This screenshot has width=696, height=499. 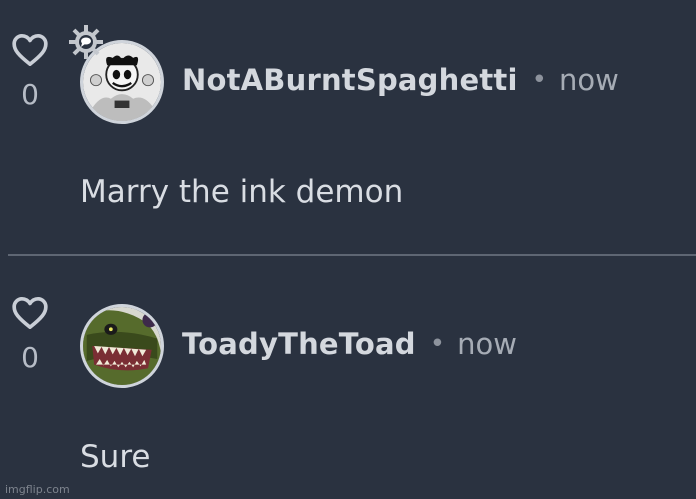 I want to click on watermark: imgflip.com, so click(x=37, y=489).